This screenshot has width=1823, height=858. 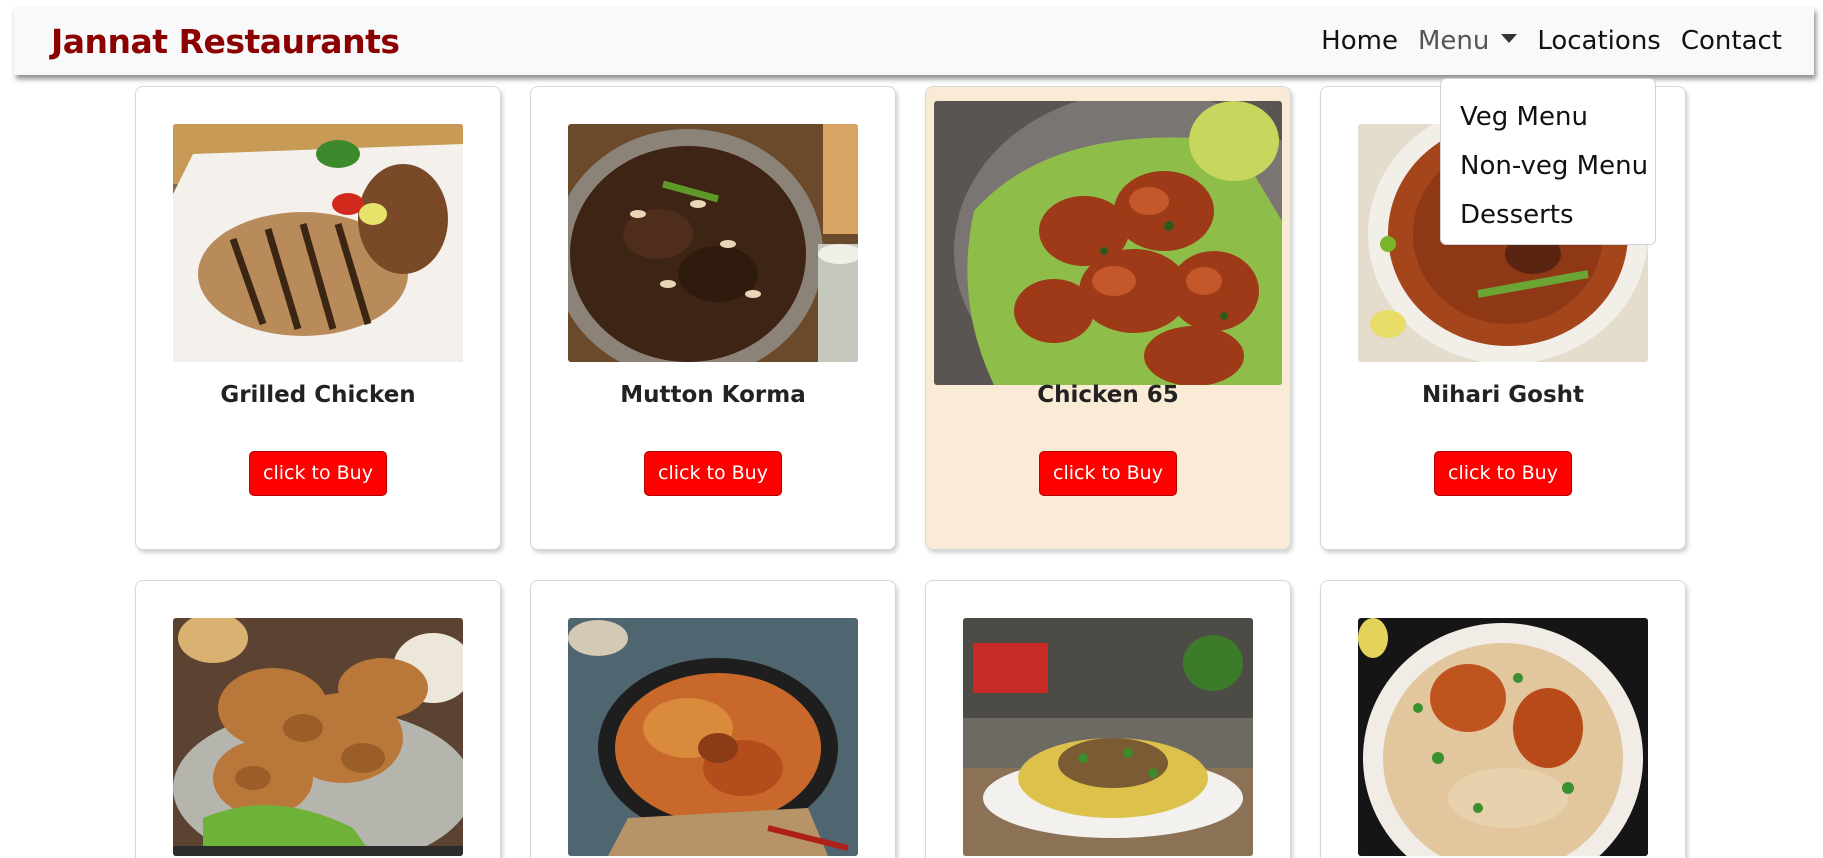 I want to click on nav-menu-toggle: Menu, so click(x=1467, y=41).